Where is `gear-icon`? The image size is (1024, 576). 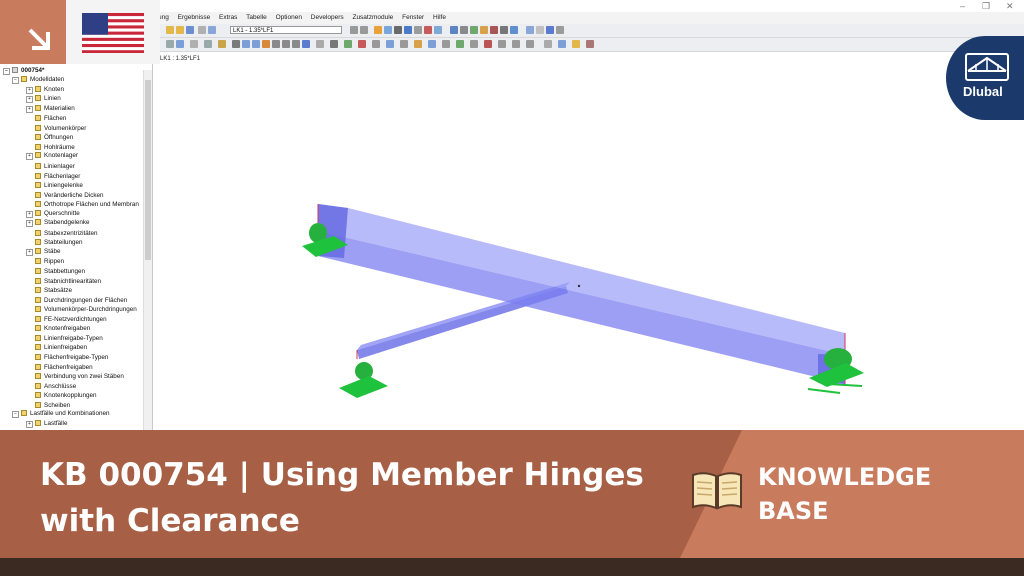
gear-icon is located at coordinates (504, 30).